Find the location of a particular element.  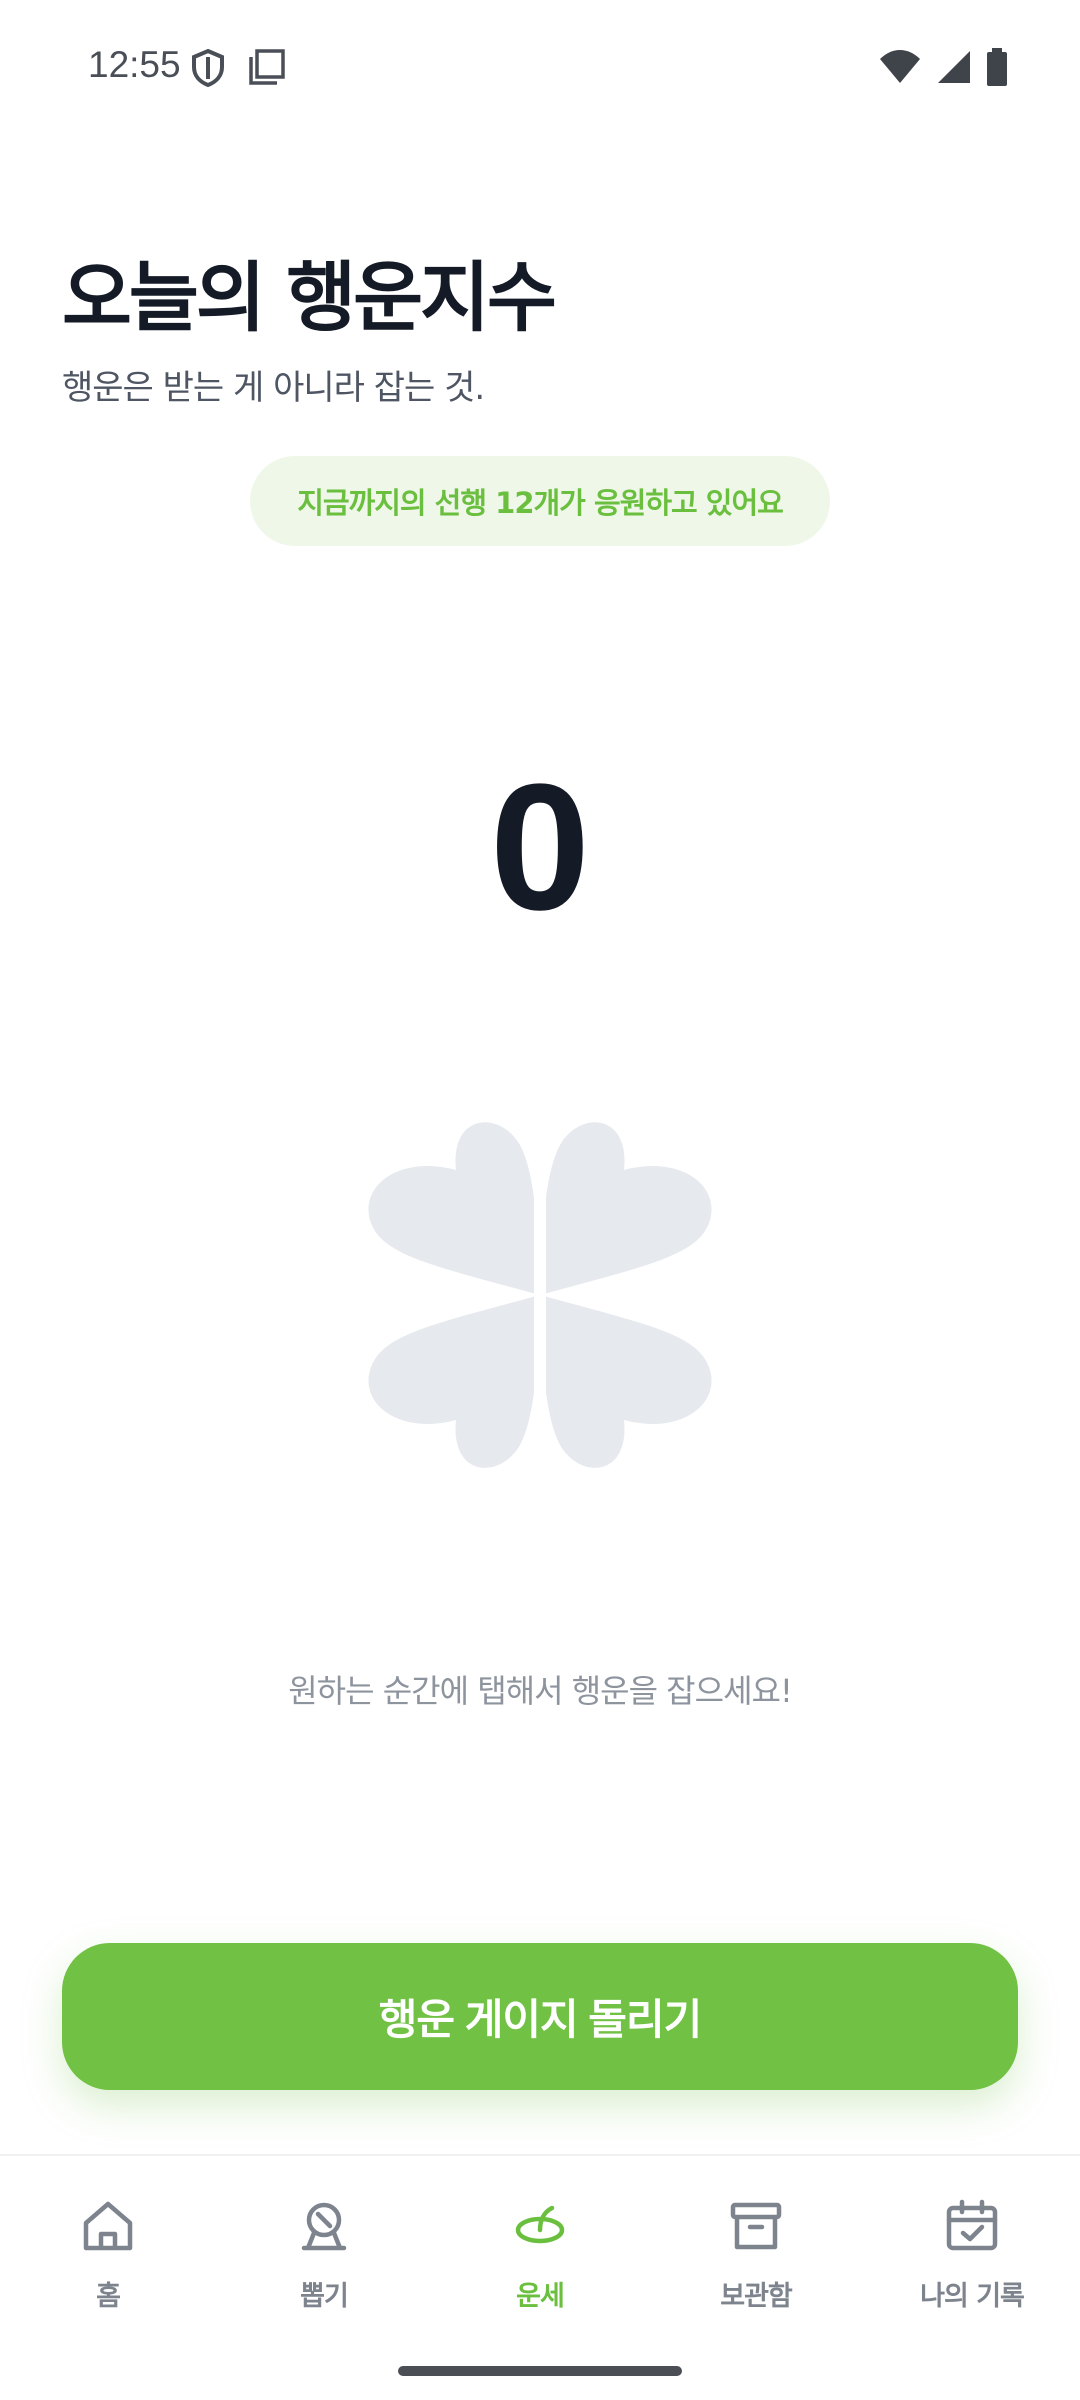

gacha-icon is located at coordinates (324, 2228).